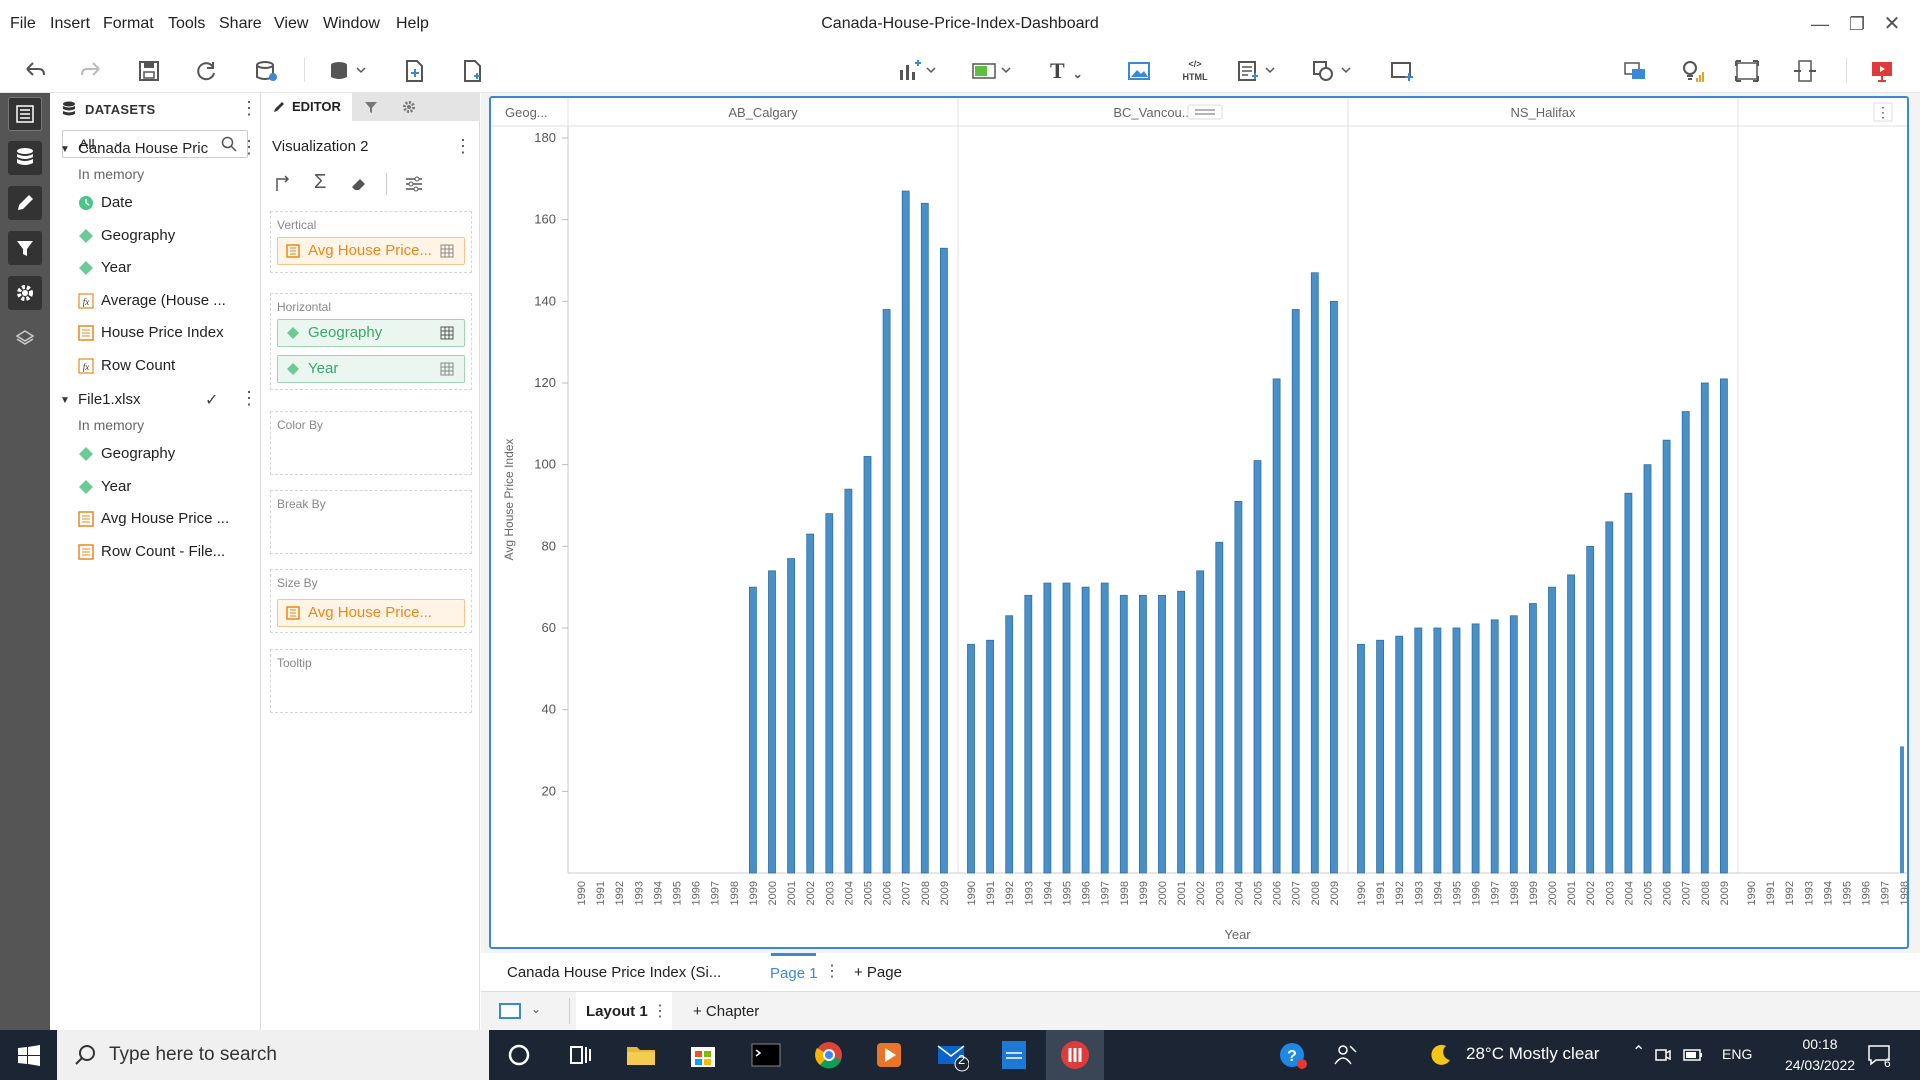  What do you see at coordinates (641, 1055) in the screenshot?
I see `file-explorer-icon` at bounding box center [641, 1055].